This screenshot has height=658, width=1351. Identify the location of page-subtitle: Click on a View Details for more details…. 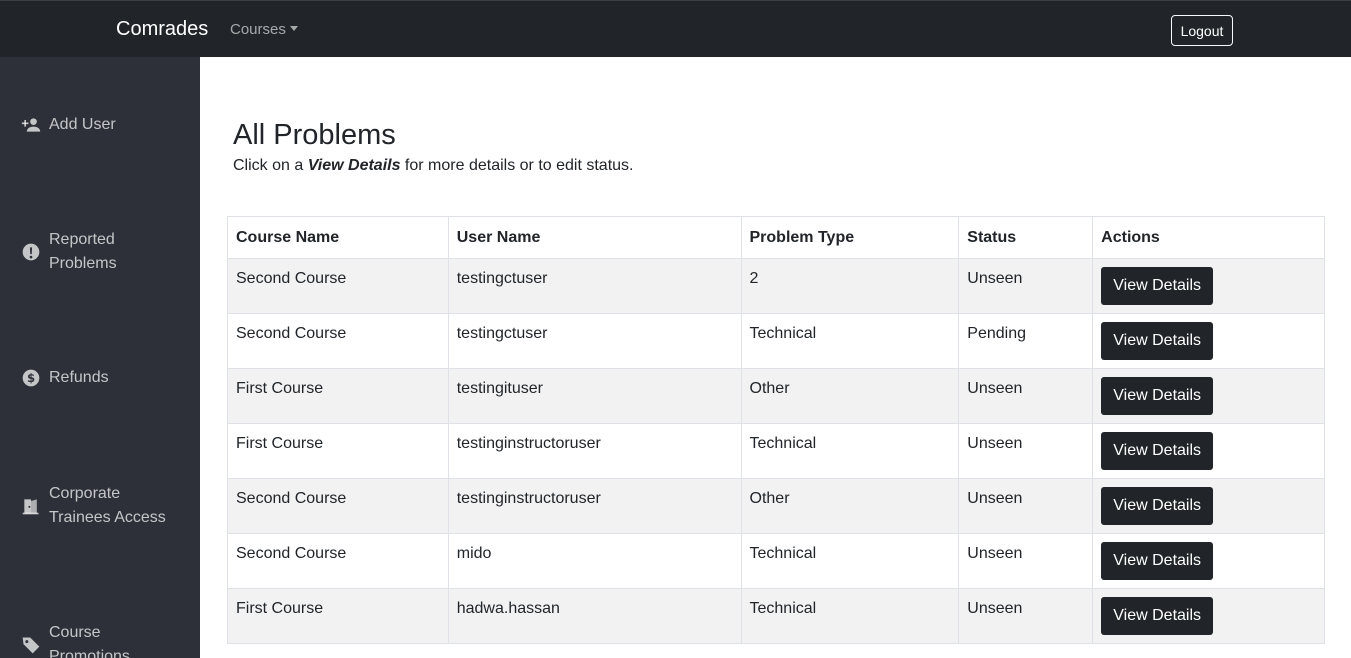
(433, 166).